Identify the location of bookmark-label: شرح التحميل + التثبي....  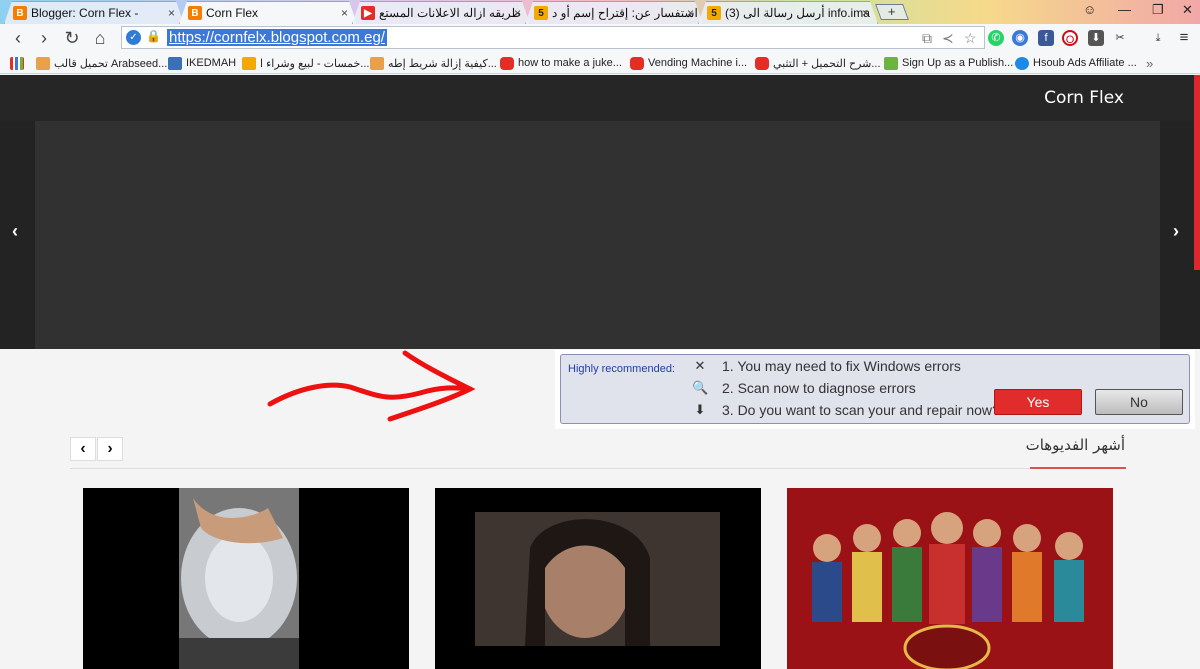
(827, 63).